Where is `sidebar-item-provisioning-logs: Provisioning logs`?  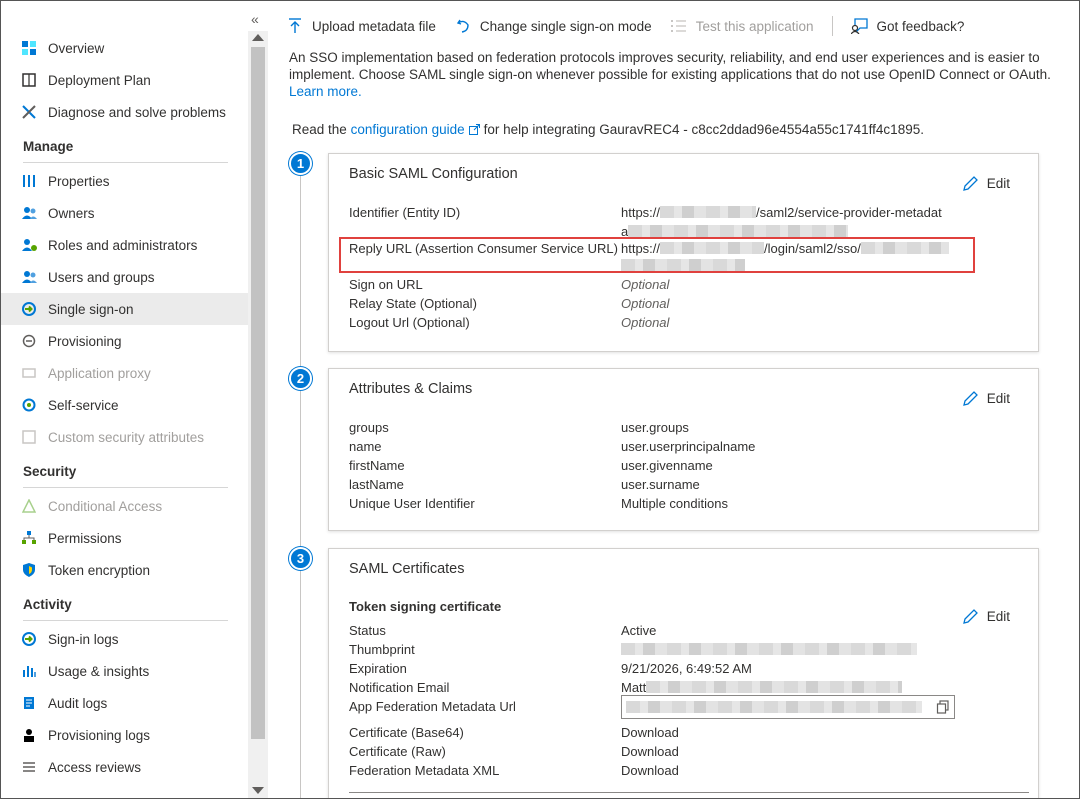 sidebar-item-provisioning-logs: Provisioning logs is located at coordinates (124, 735).